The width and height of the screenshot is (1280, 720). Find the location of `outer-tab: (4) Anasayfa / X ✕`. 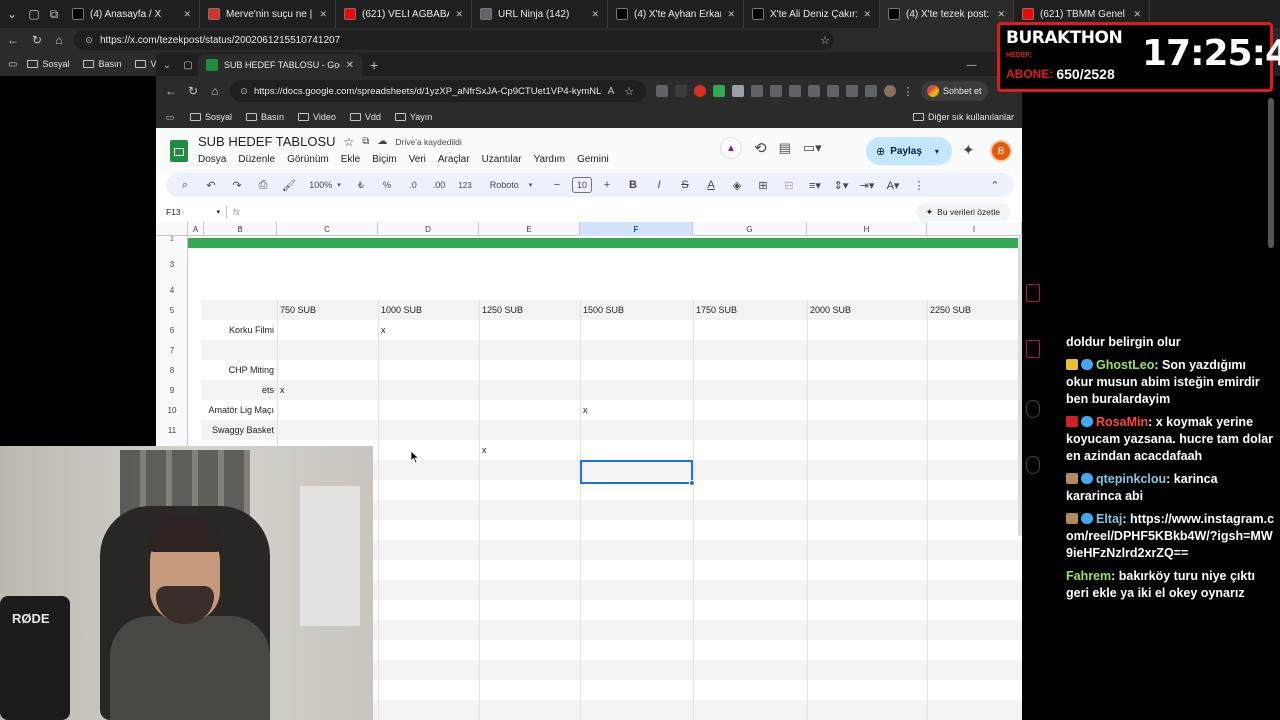

outer-tab: (4) Anasayfa / X ✕ is located at coordinates (132, 14).